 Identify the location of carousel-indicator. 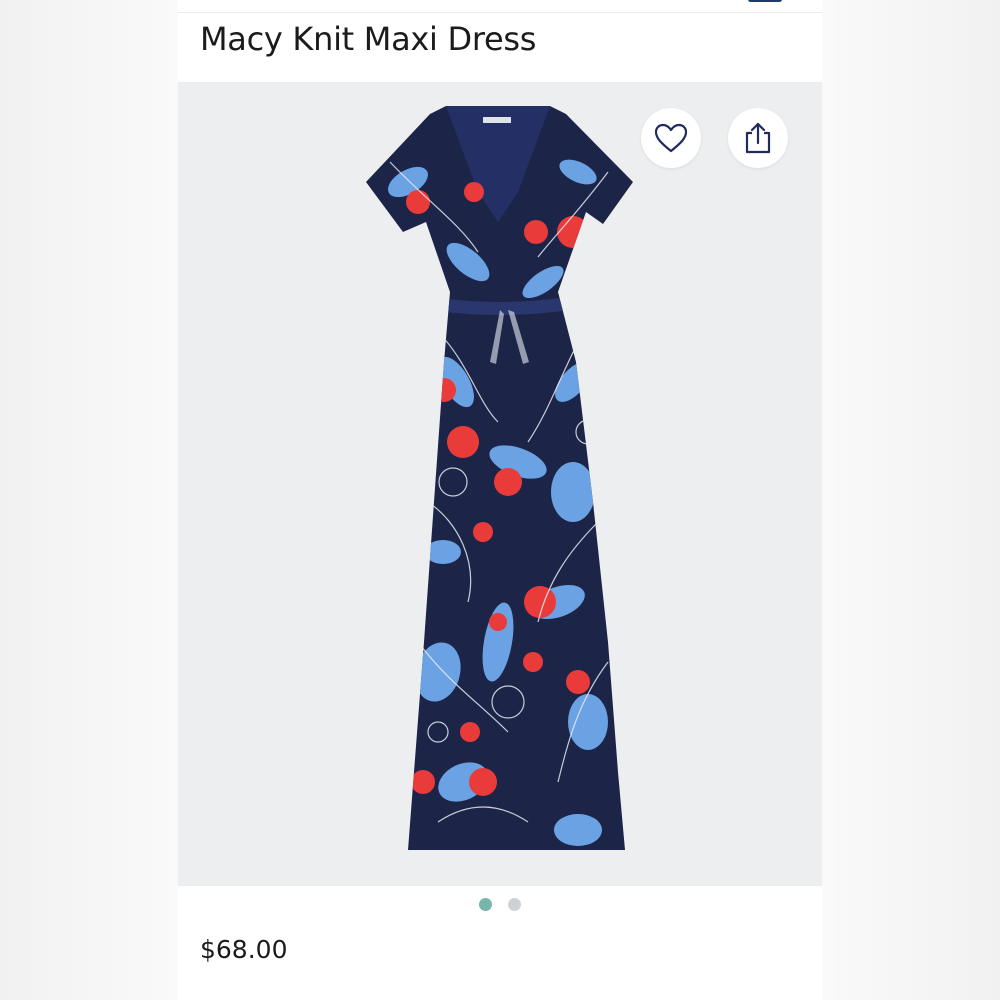
(500, 908).